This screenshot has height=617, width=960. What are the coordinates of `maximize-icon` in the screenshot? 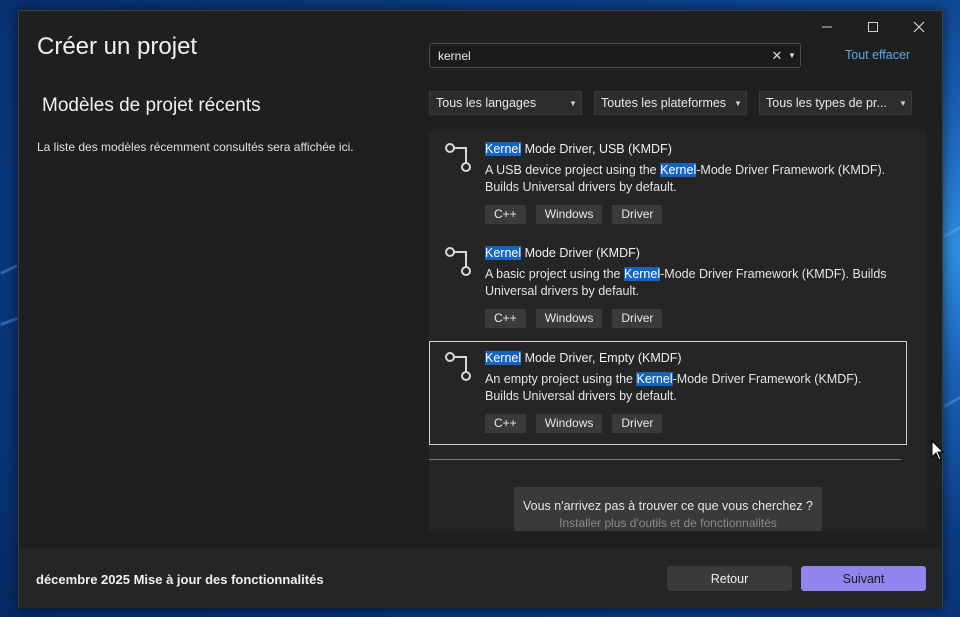 It's located at (873, 27).